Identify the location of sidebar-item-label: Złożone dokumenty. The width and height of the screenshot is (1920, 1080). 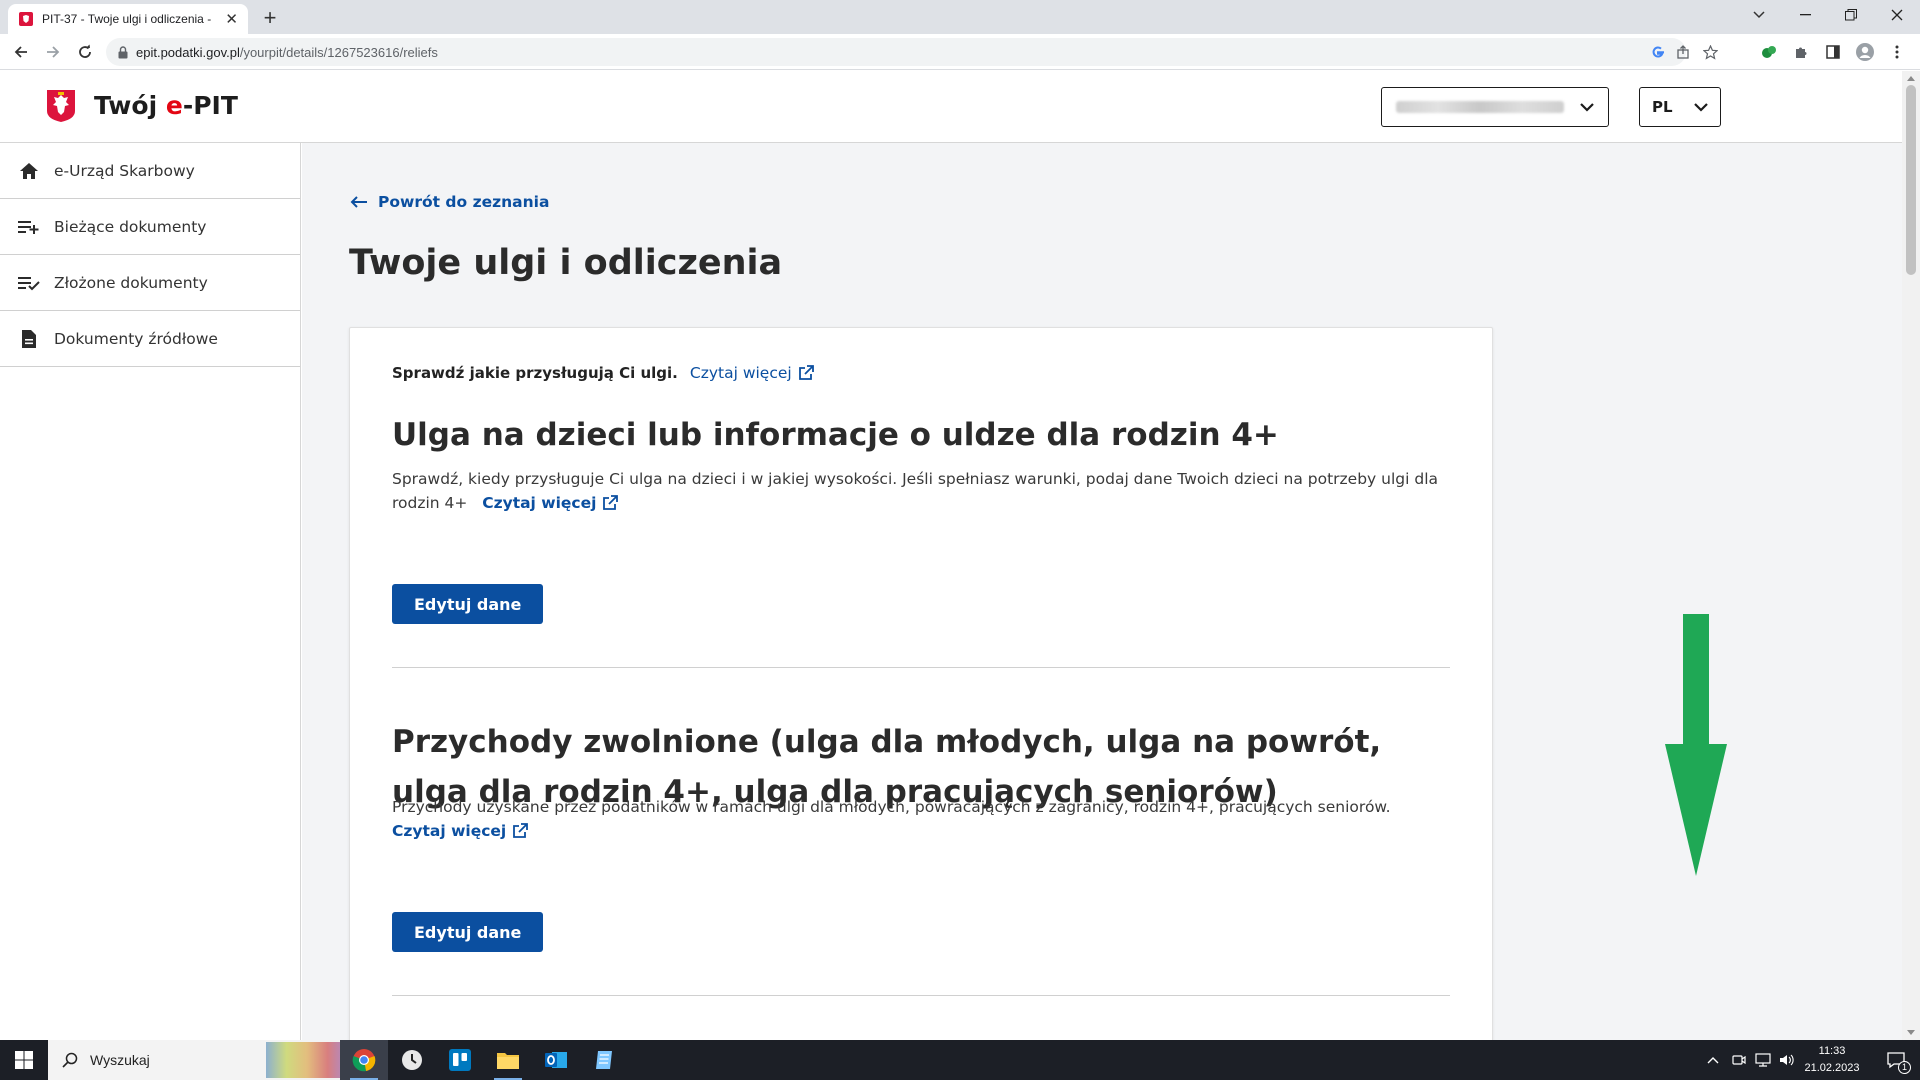
(131, 282).